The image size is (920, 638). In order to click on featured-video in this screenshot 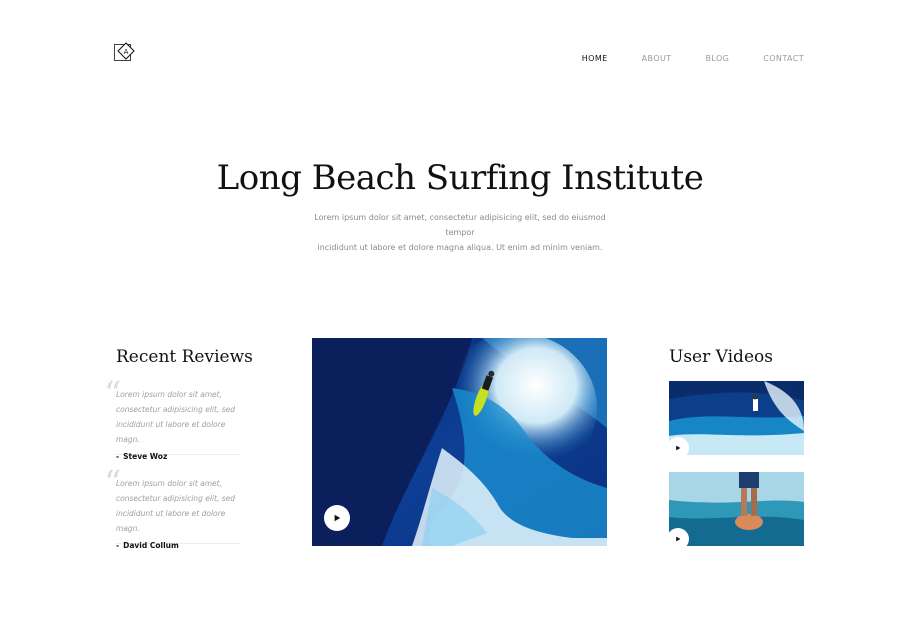, I will do `click(459, 442)`.